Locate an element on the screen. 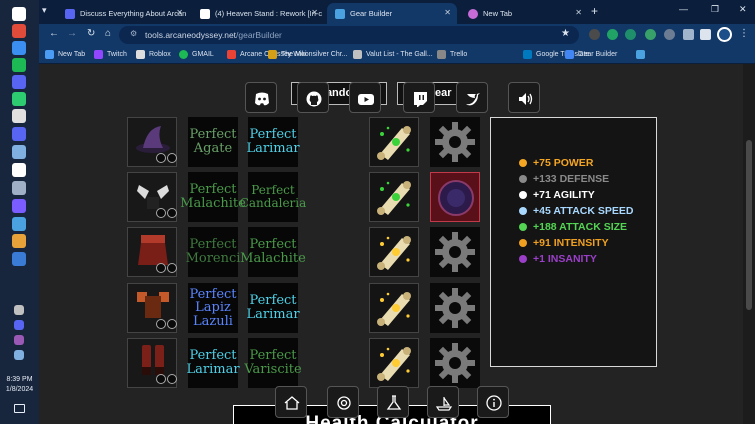 This screenshot has height=424, width=755. github-button is located at coordinates (313, 97).